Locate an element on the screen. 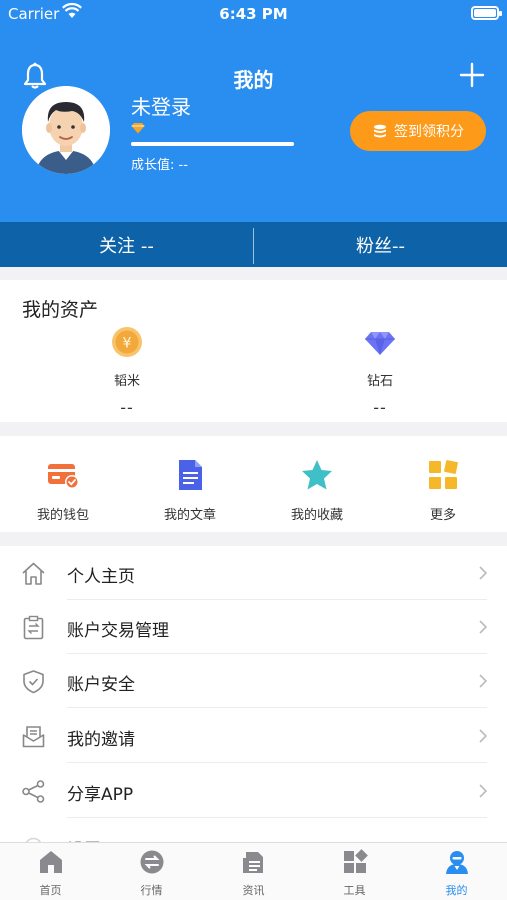  growth-progress-fill is located at coordinates (212, 144).